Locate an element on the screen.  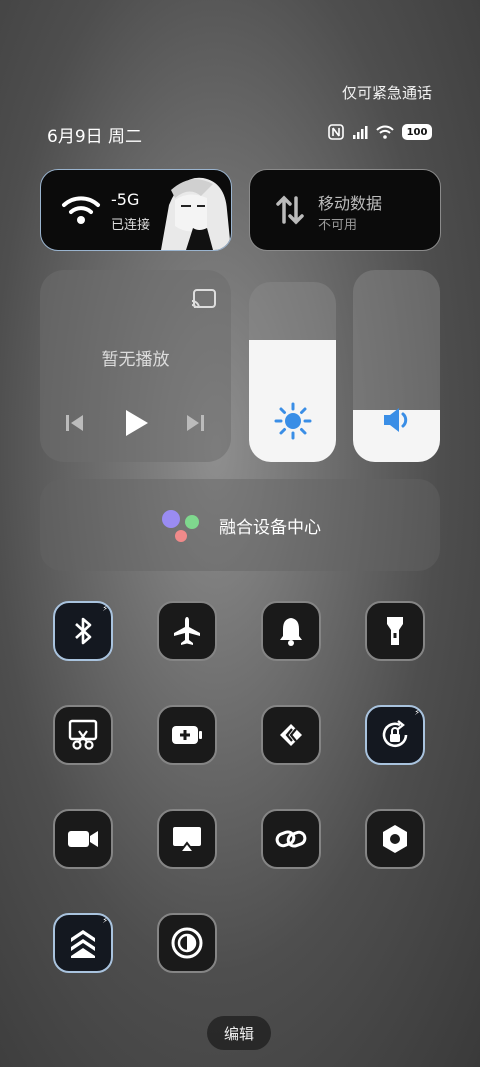
status-icons: 100 is located at coordinates (380, 132).